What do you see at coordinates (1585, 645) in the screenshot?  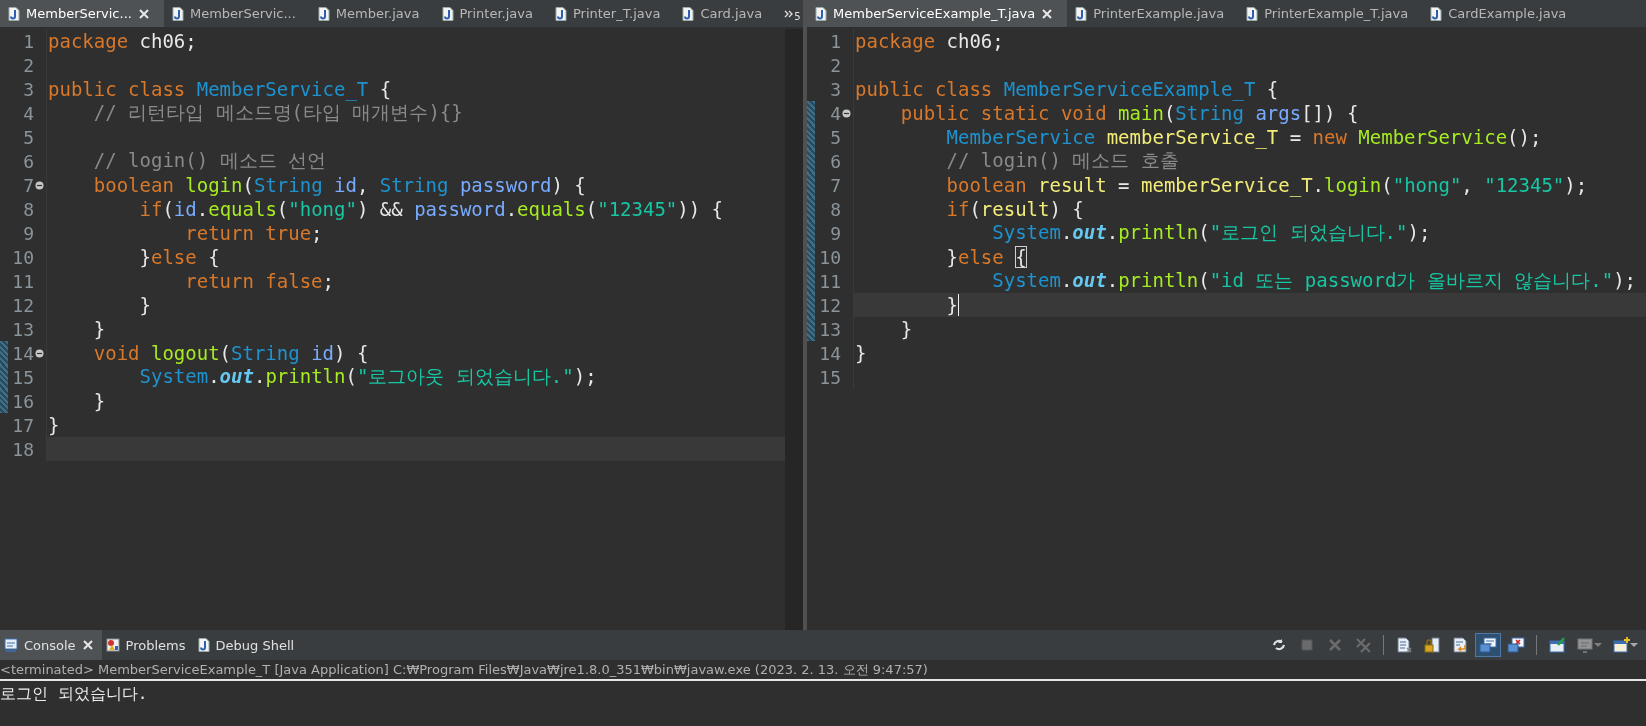 I see `monitor-icon` at bounding box center [1585, 645].